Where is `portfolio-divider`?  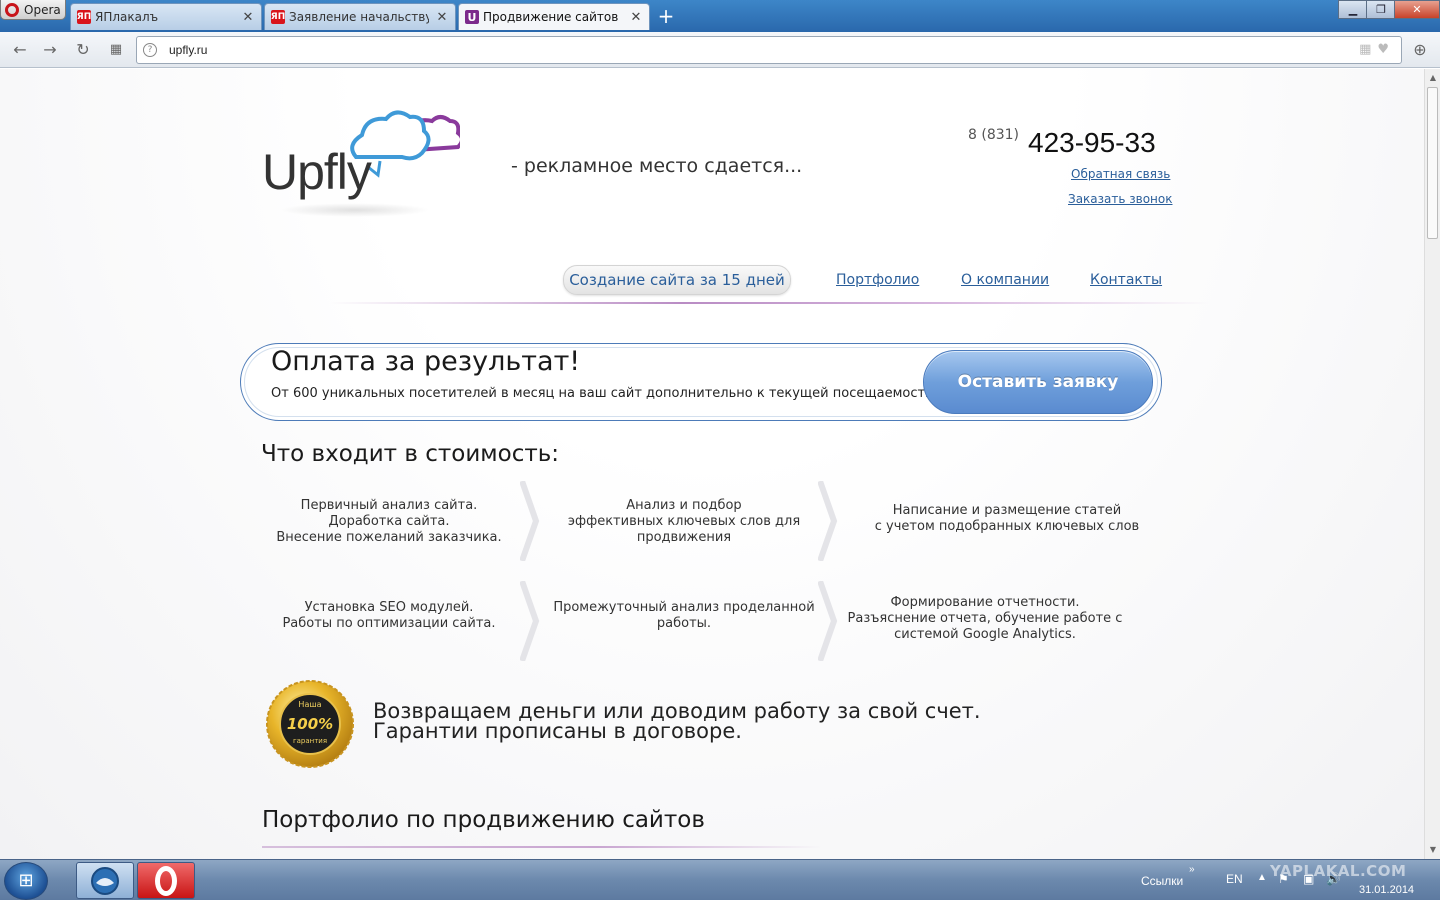 portfolio-divider is located at coordinates (542, 847).